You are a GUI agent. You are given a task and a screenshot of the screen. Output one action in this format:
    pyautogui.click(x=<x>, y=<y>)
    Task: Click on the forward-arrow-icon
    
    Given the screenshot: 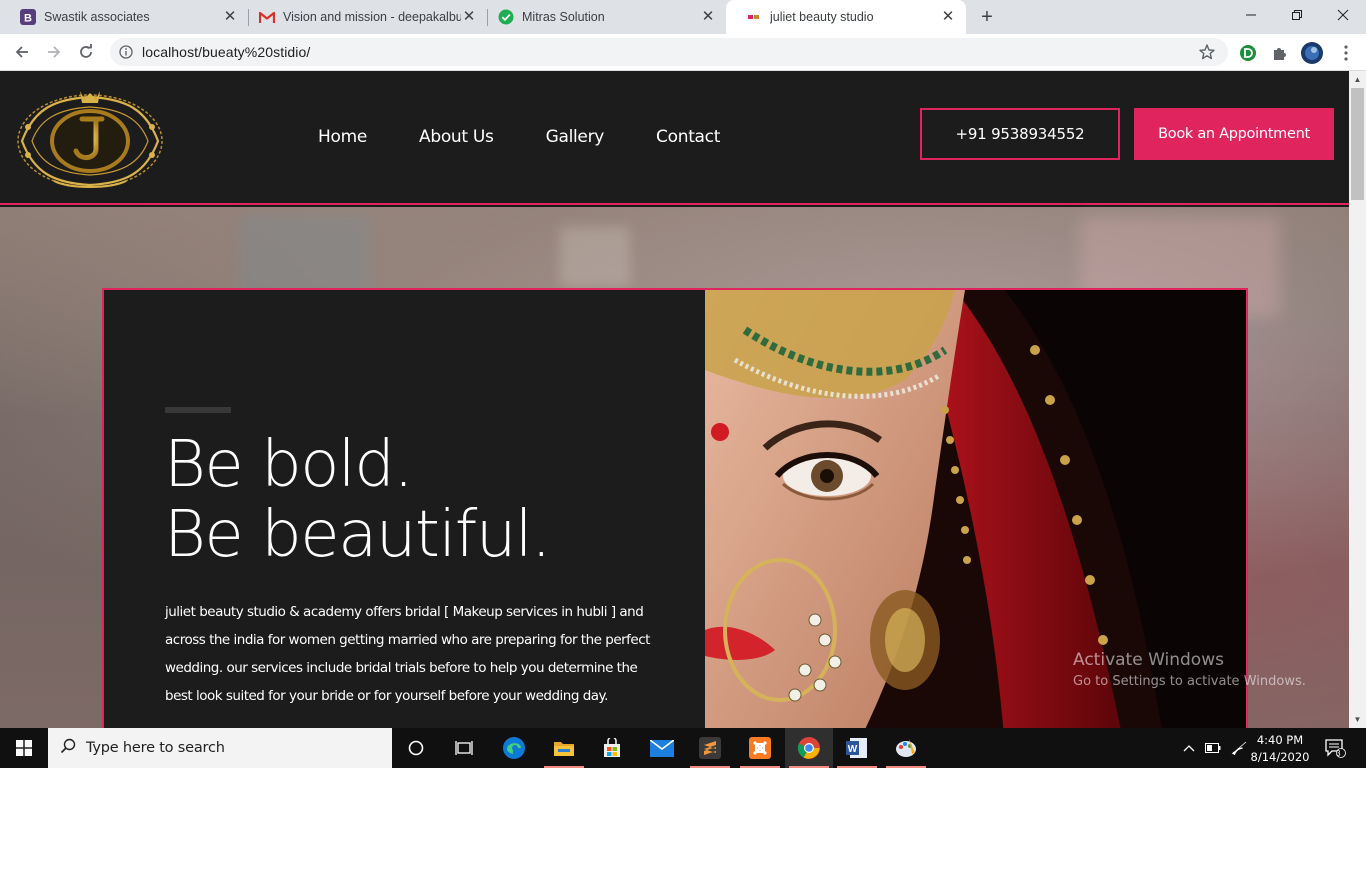 What is the action you would take?
    pyautogui.click(x=54, y=52)
    